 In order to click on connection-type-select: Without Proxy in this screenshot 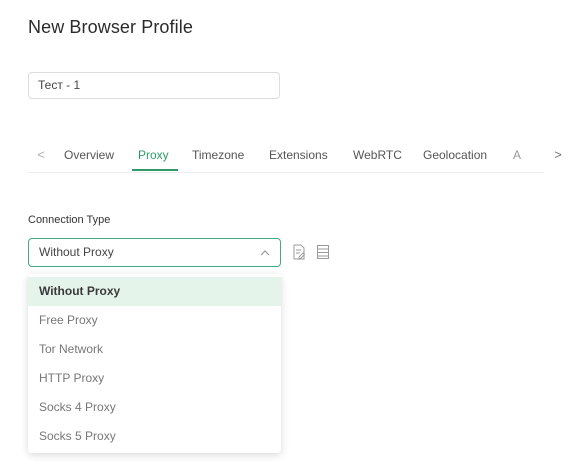, I will do `click(154, 252)`.